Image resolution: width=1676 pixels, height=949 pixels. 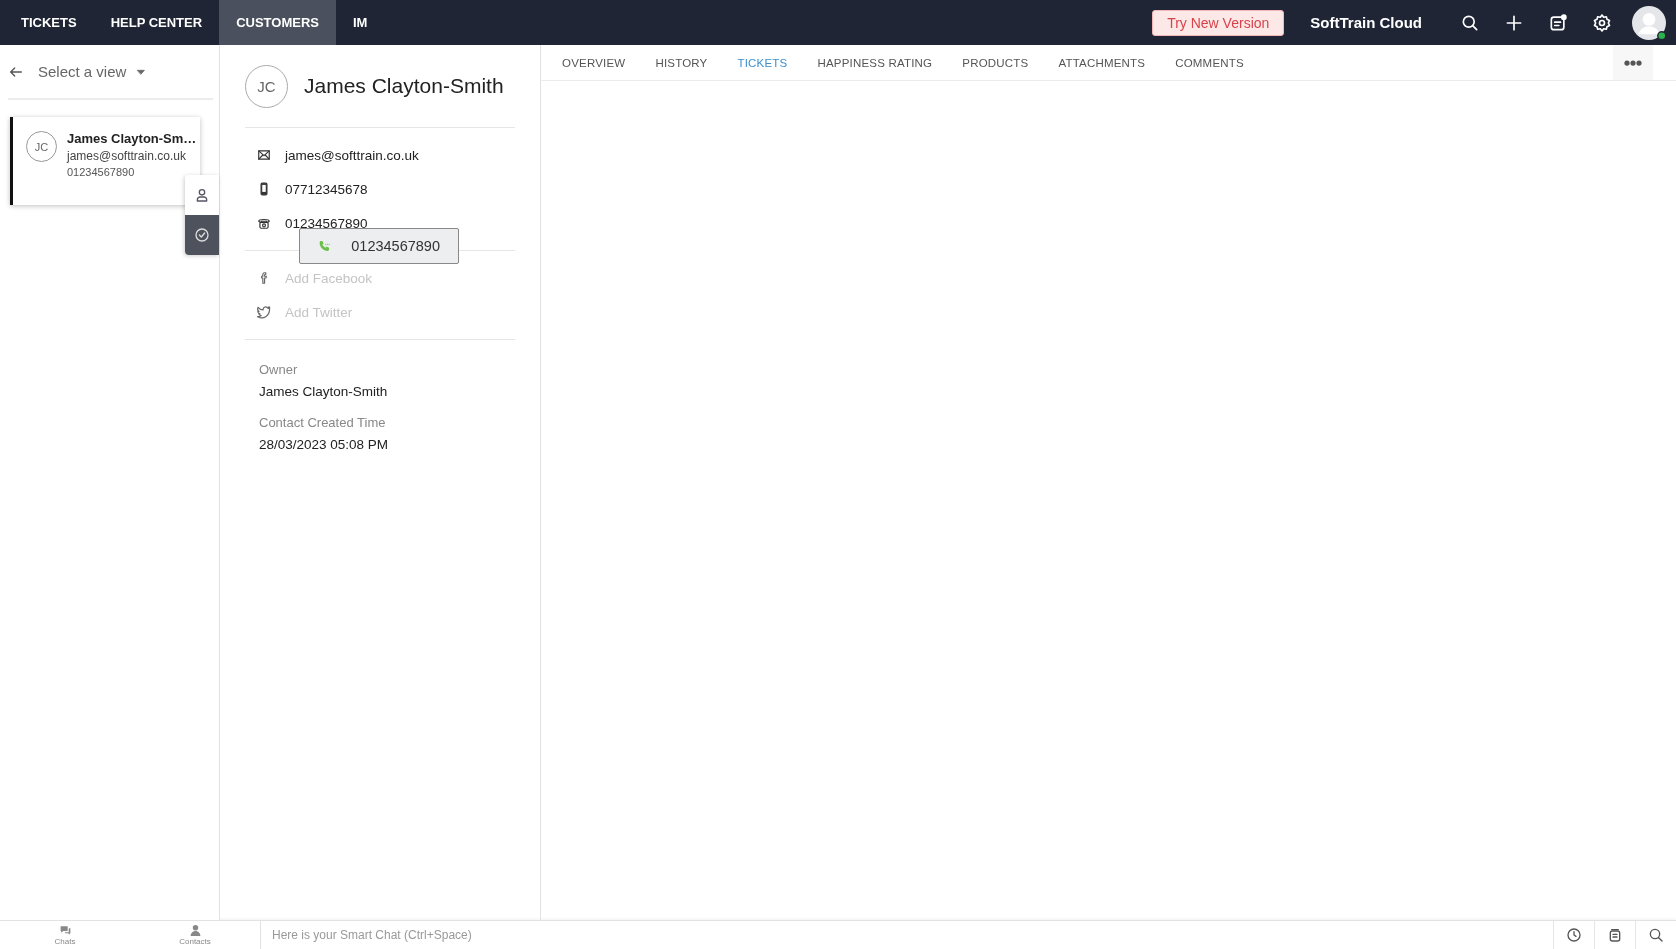 I want to click on detail-tab: TICKETS, so click(x=762, y=62).